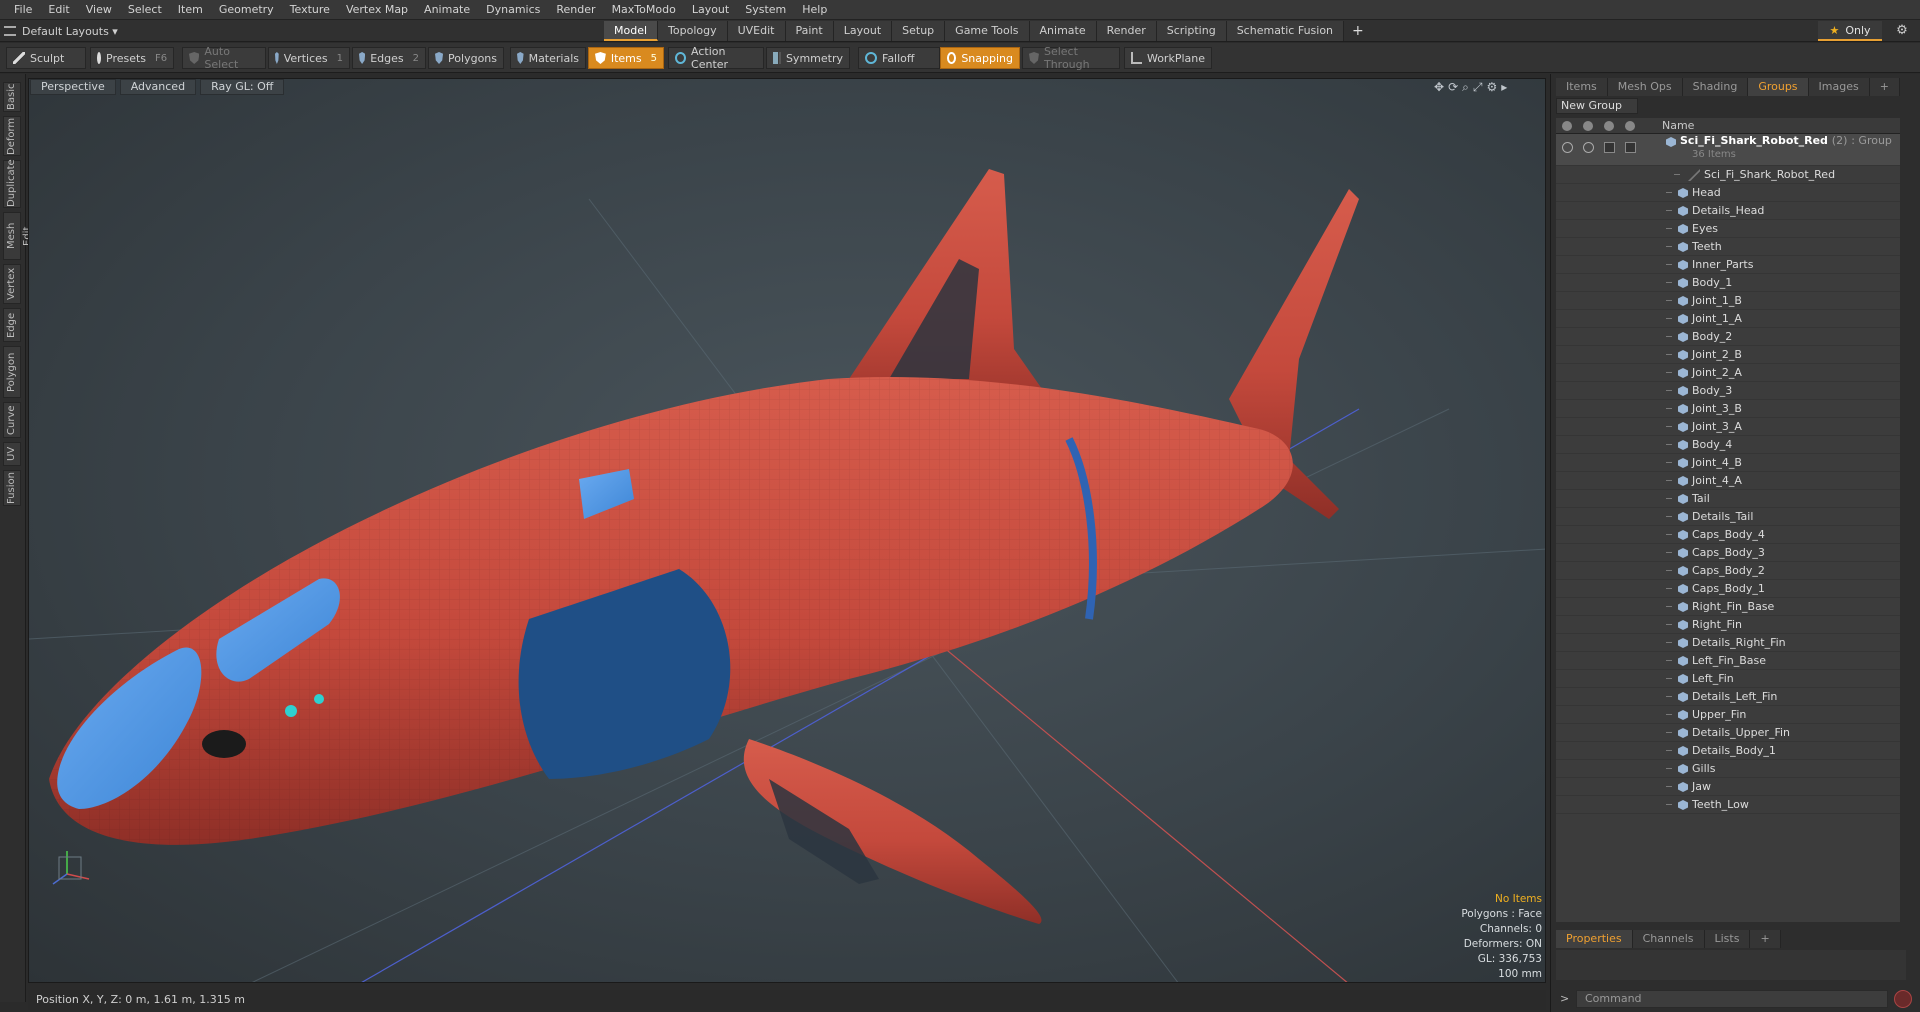  Describe the element at coordinates (1567, 147) in the screenshot. I see `eye-icon` at that location.